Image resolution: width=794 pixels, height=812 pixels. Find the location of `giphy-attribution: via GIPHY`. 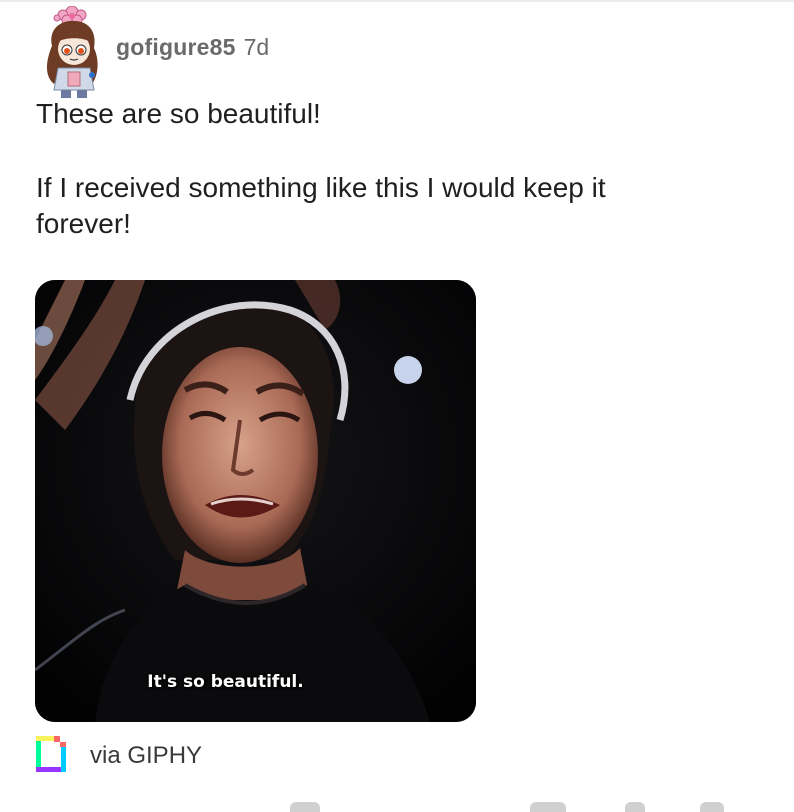

giphy-attribution: via GIPHY is located at coordinates (119, 756).